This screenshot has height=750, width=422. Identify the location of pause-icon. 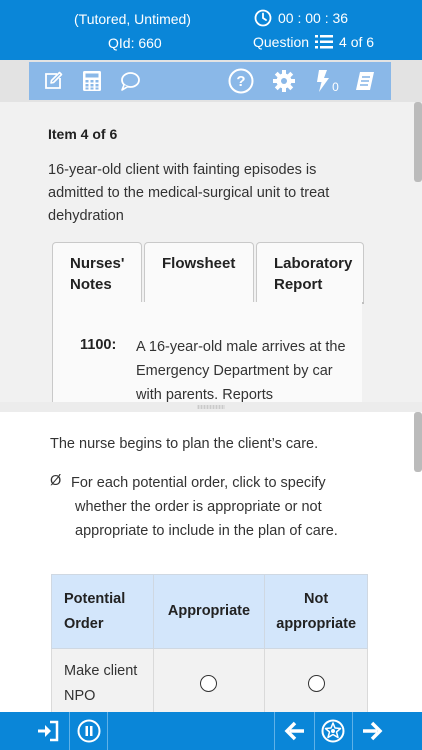
(89, 731).